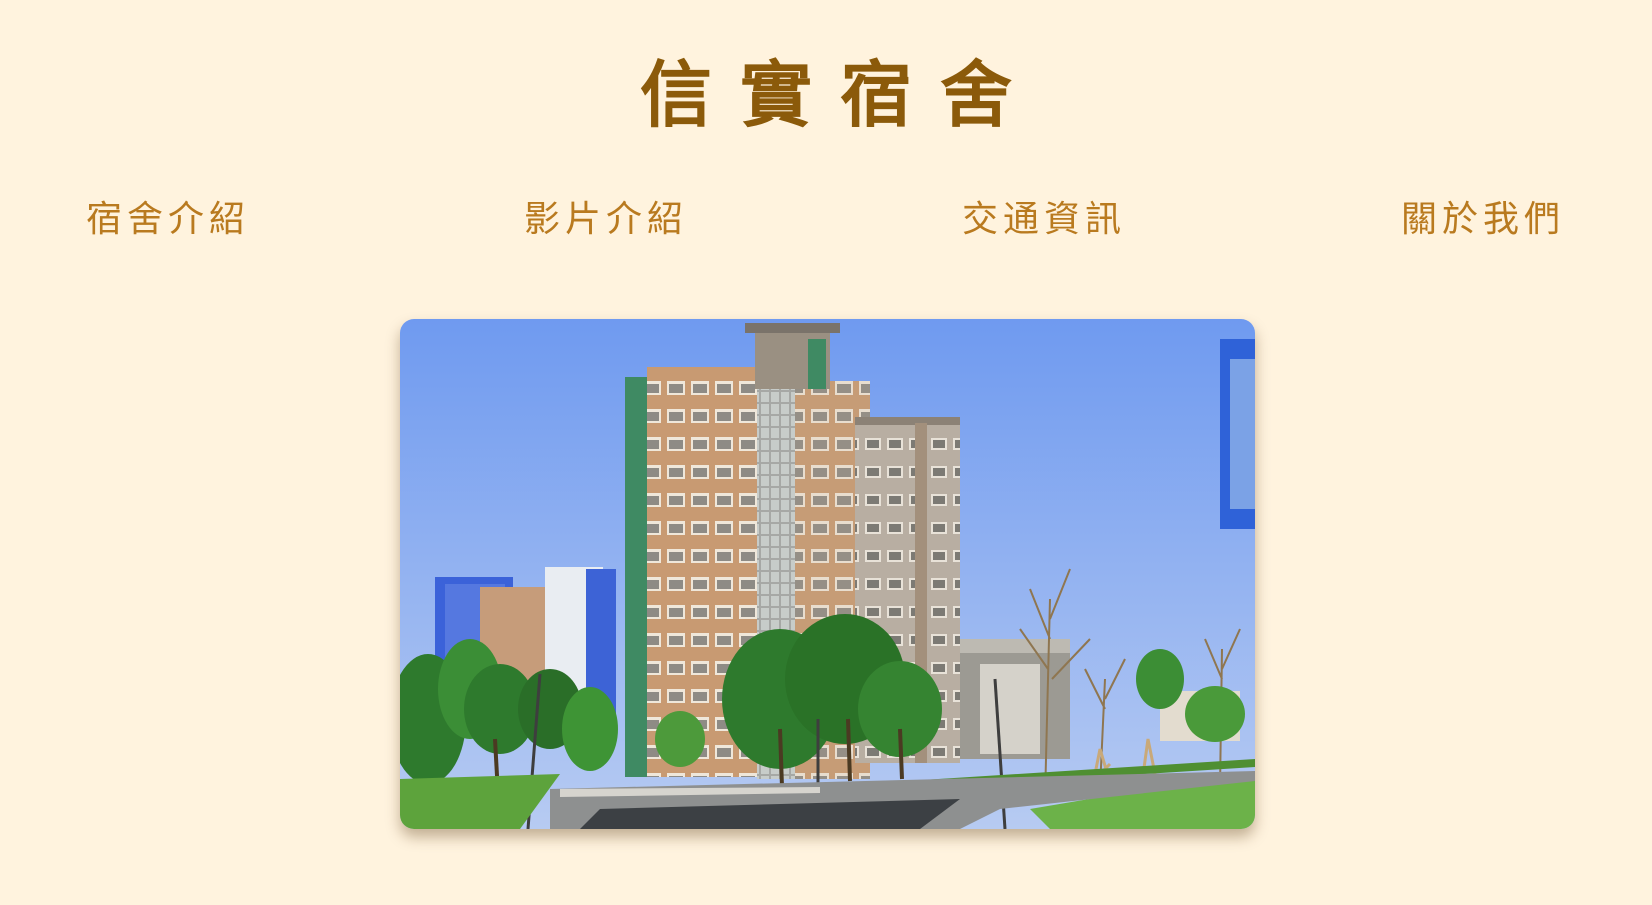  Describe the element at coordinates (1483, 220) in the screenshot. I see `nav-item-about-us: 關於我們` at that location.